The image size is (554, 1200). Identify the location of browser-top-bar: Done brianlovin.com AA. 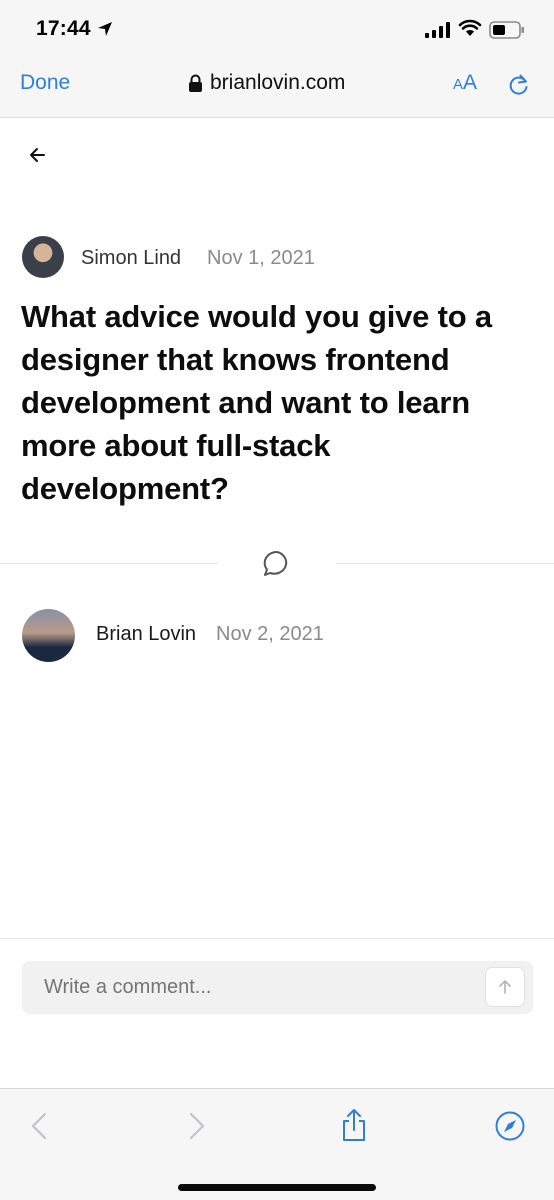
(277, 89).